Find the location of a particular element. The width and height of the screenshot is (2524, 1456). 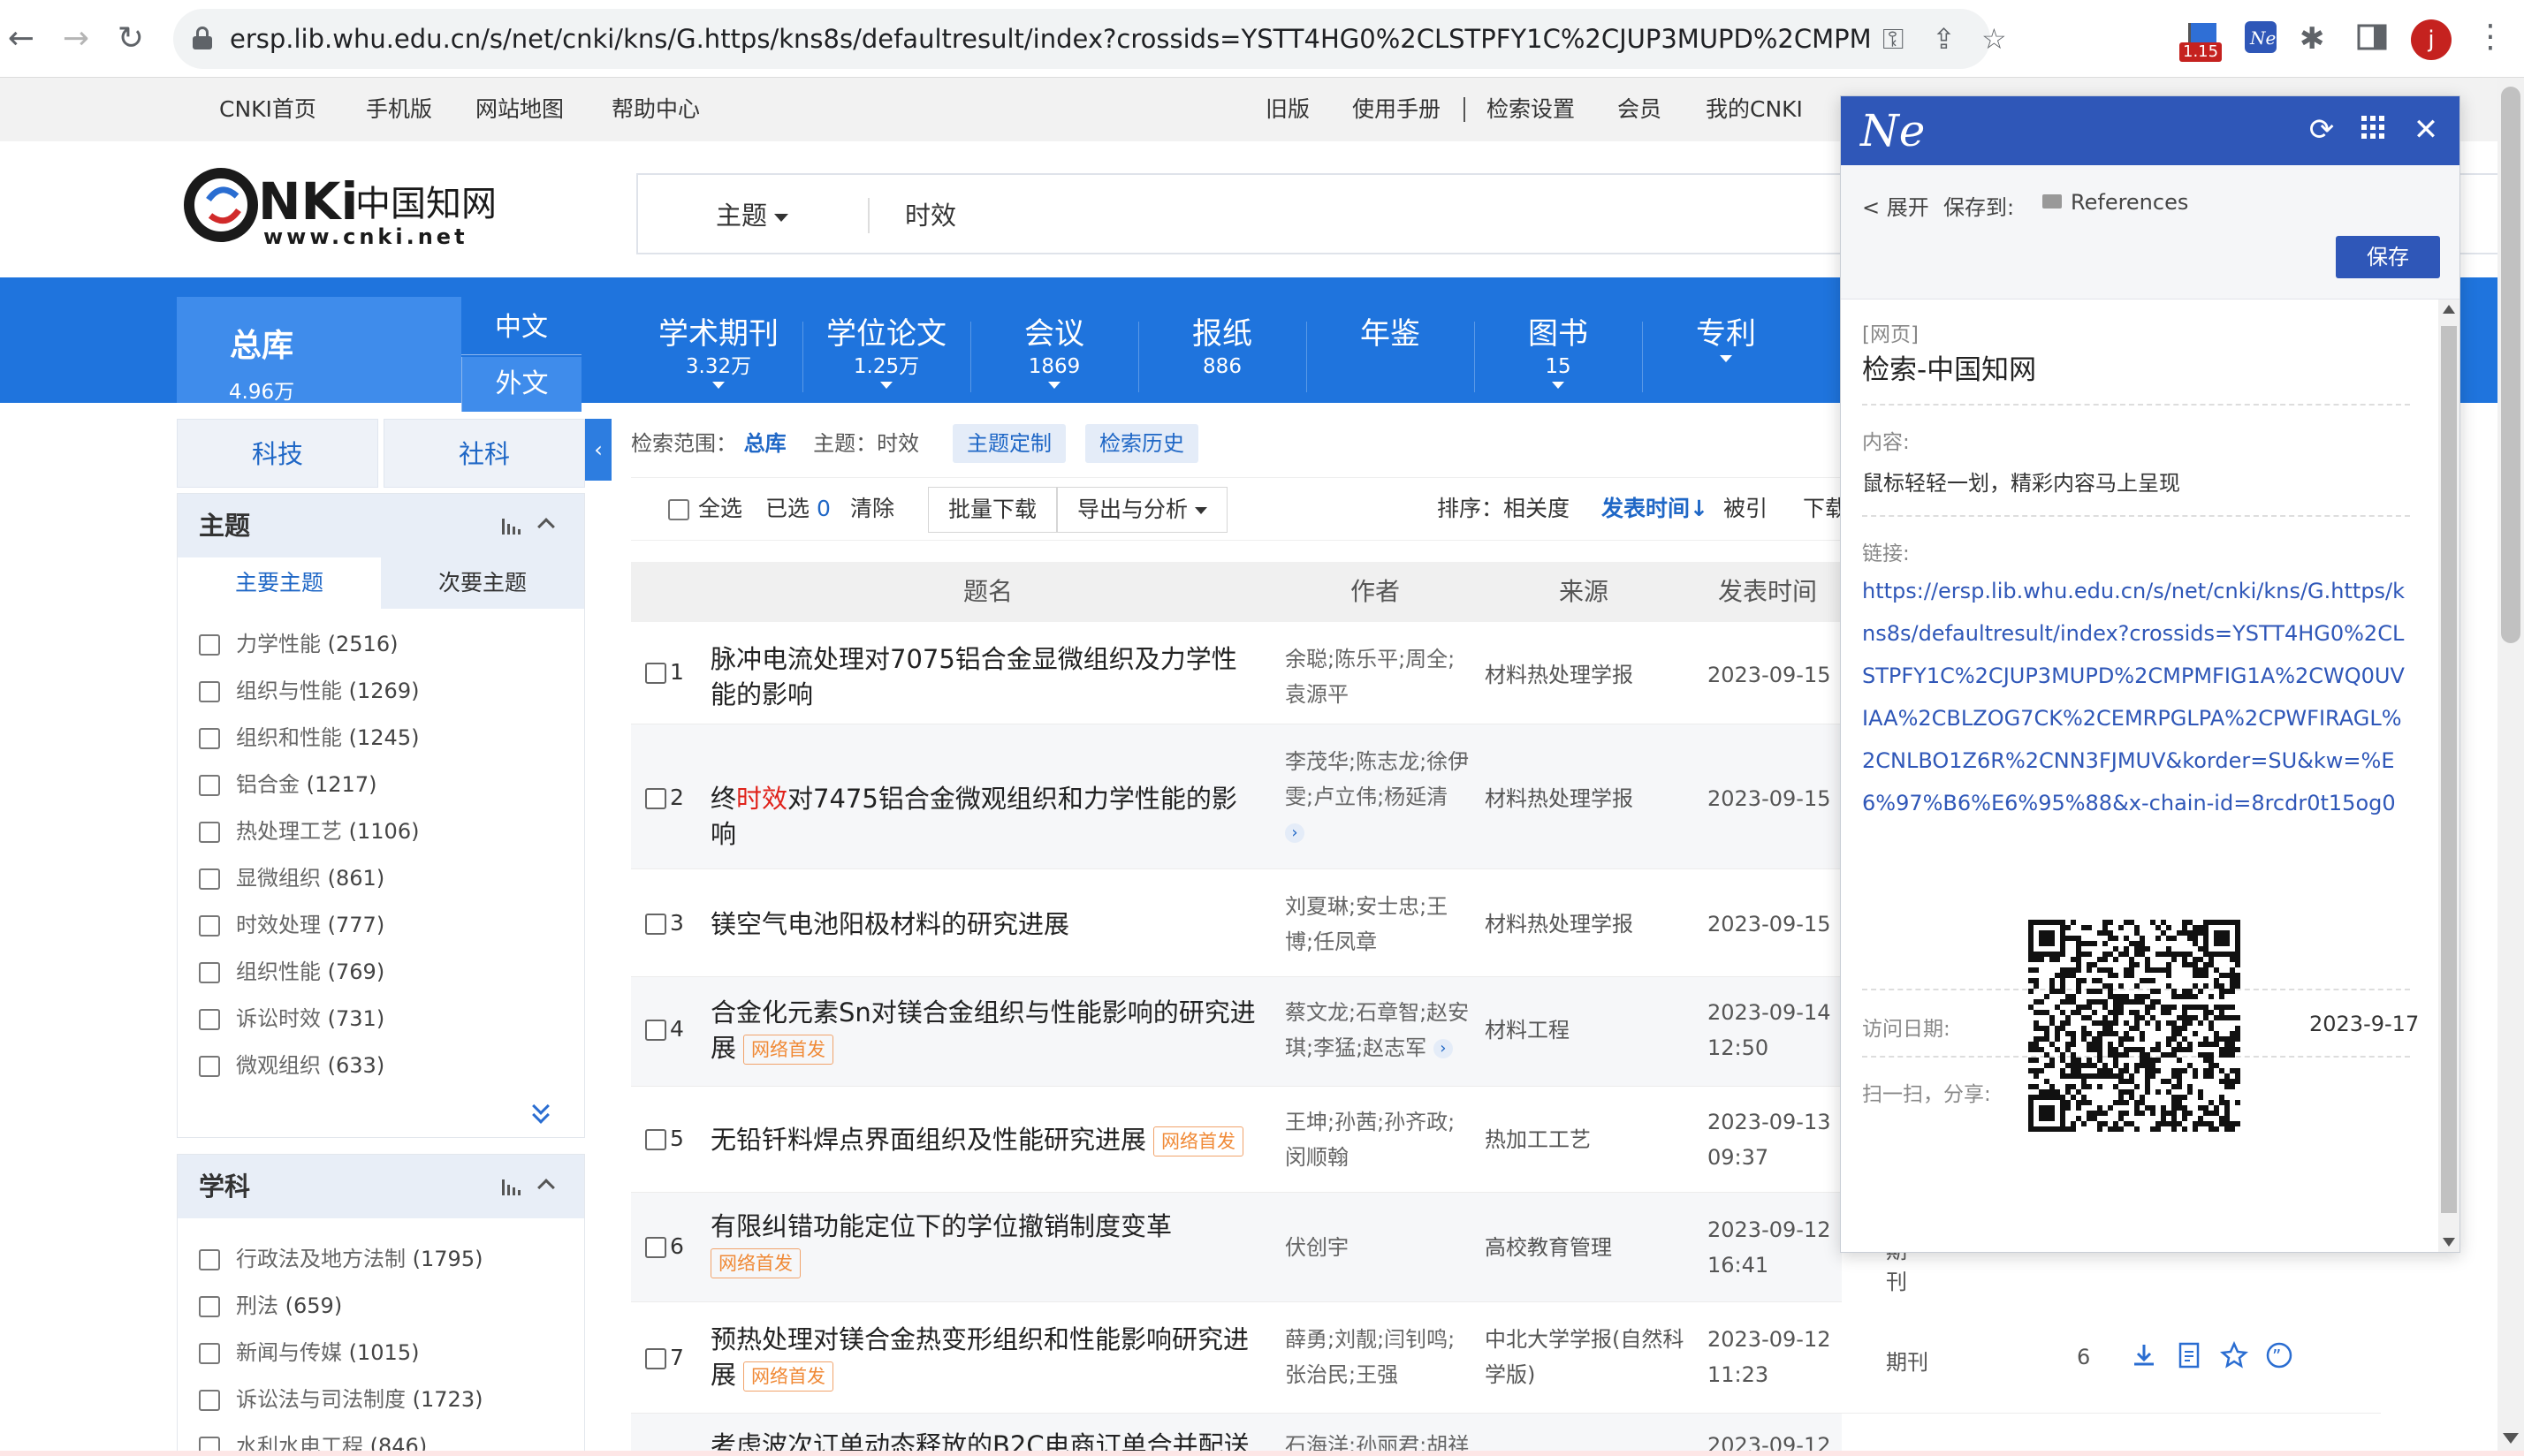

db-tab-yearbooks: 年鉴 is located at coordinates (1390, 359).